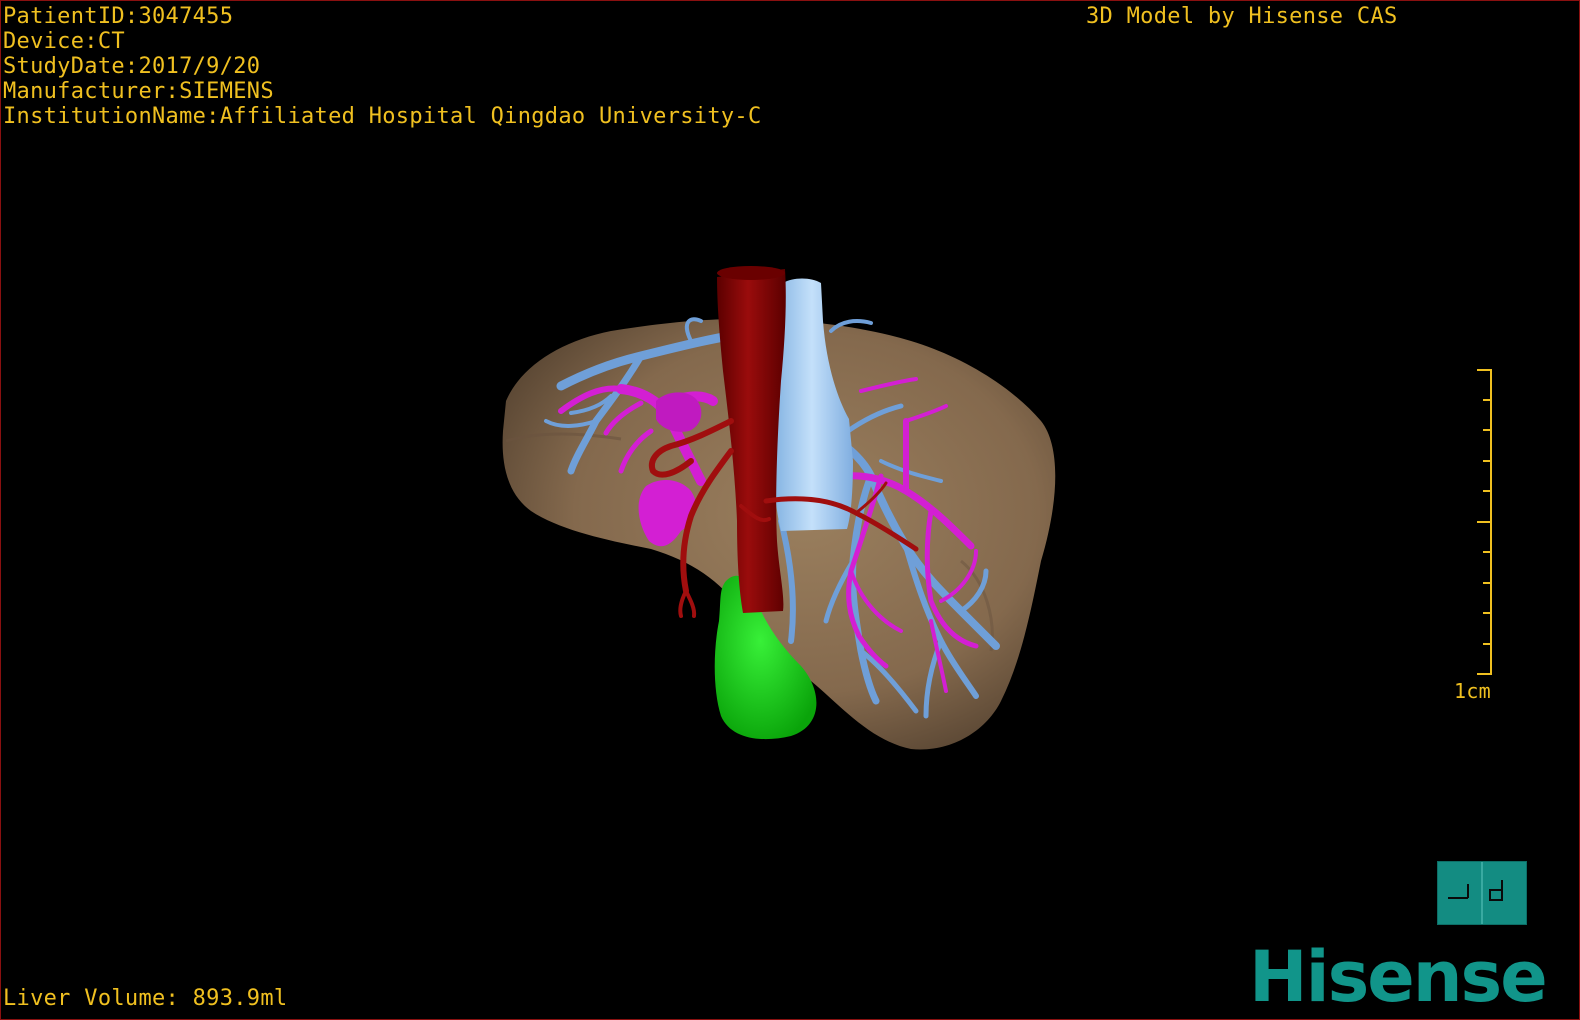 This screenshot has height=1020, width=1580. Describe the element at coordinates (1242, 16) in the screenshot. I see `model-credit-label: 3D Model by Hisense CAS` at that location.